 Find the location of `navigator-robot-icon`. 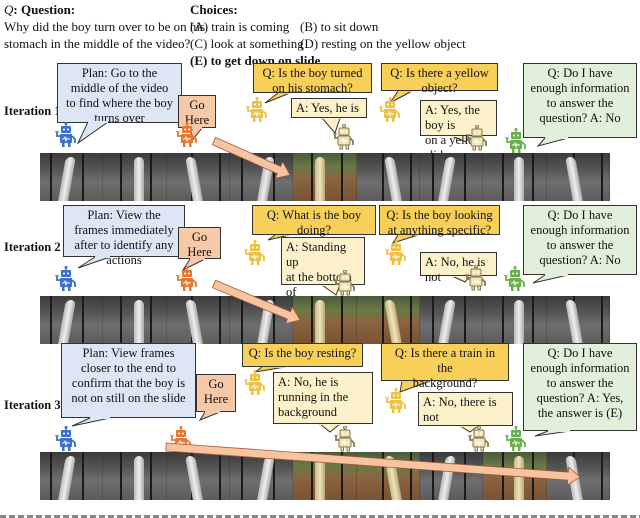

navigator-robot-icon is located at coordinates (180, 438).